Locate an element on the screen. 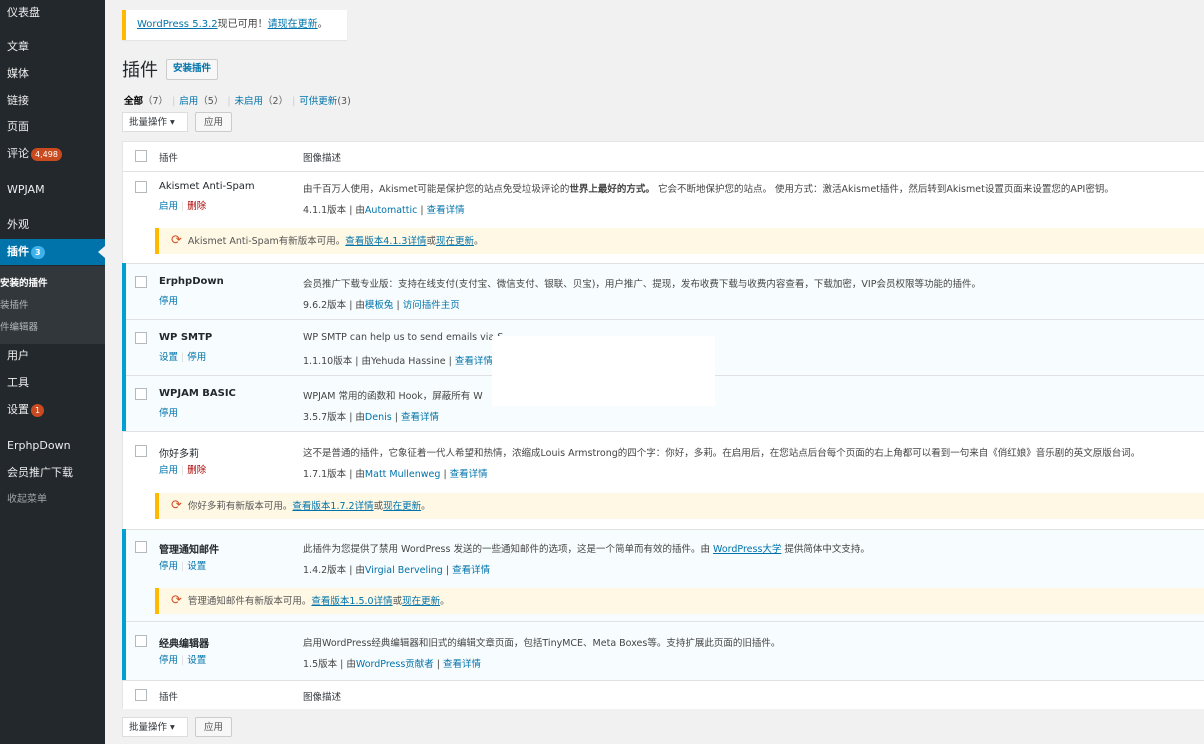  author-link: Automattic is located at coordinates (391, 210).